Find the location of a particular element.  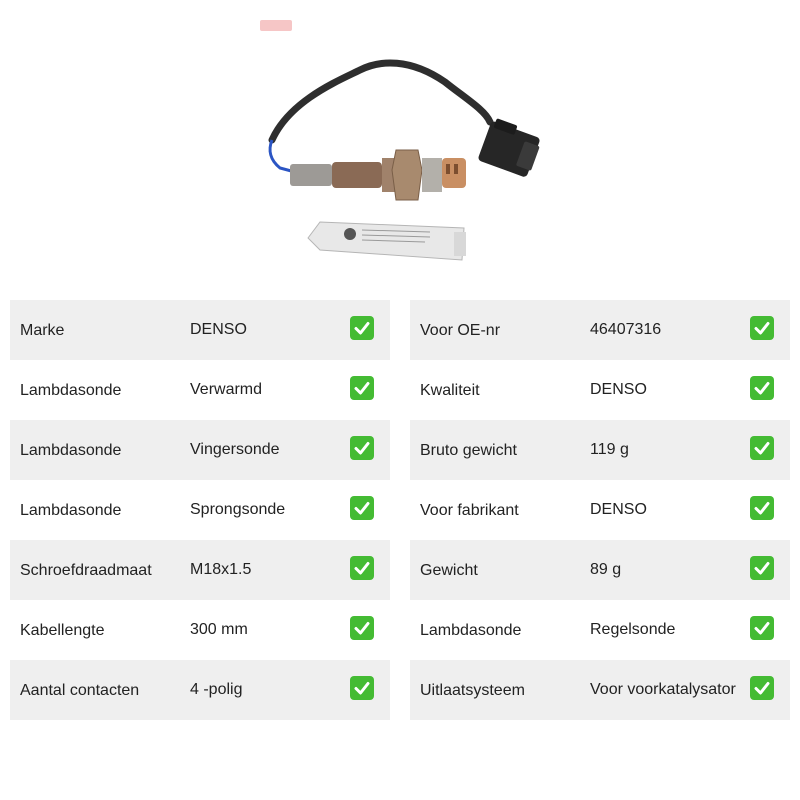

spec-row: Gewicht 89 g is located at coordinates (600, 570).